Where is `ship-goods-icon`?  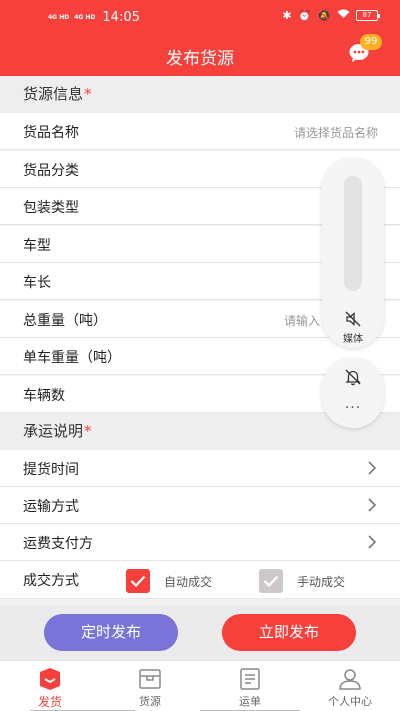 ship-goods-icon is located at coordinates (50, 679).